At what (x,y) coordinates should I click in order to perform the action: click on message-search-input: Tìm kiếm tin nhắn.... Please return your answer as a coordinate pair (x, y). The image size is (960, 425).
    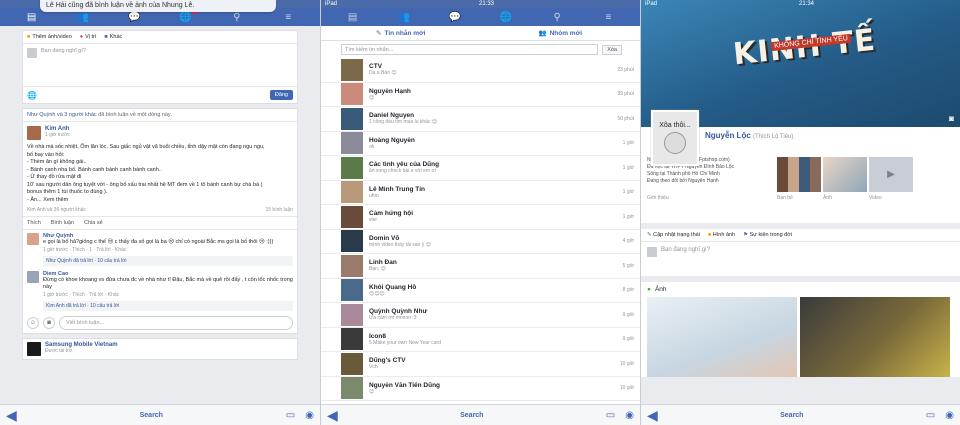
    Looking at the image, I should click on (470, 49).